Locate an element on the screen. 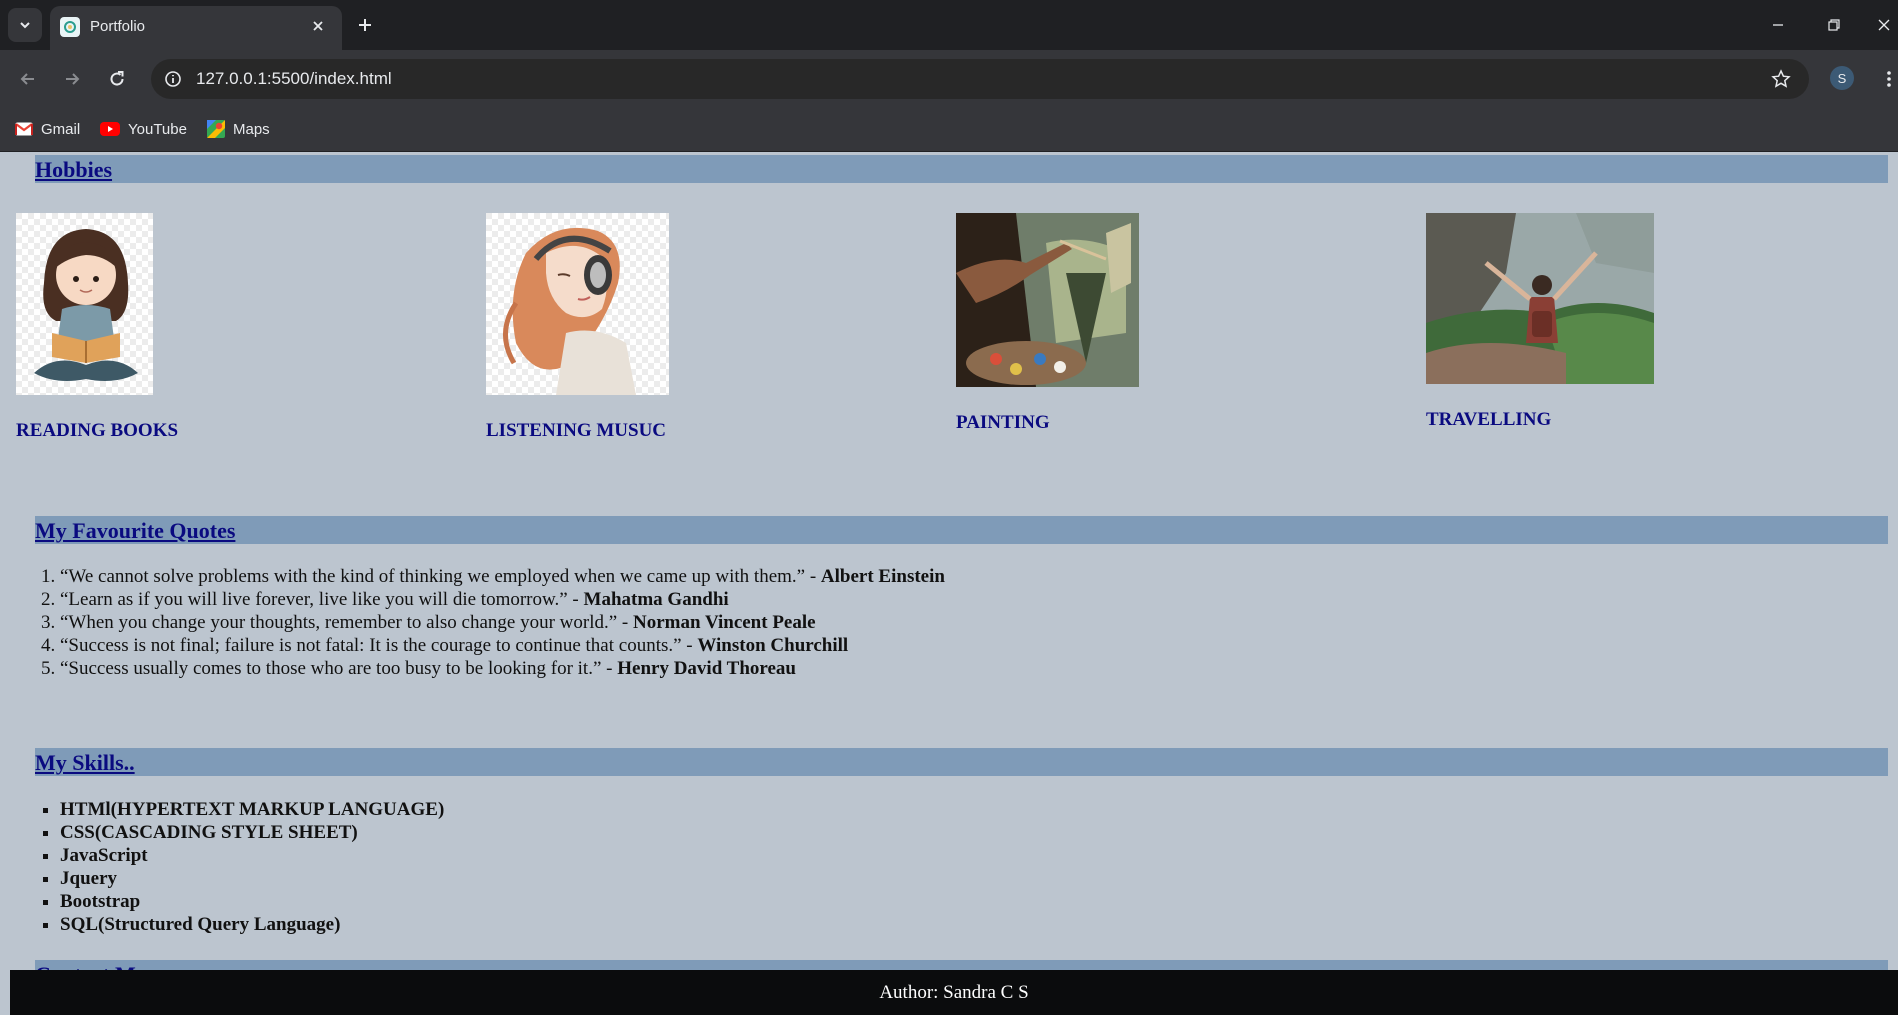 The width and height of the screenshot is (1898, 1015). close-window-button is located at coordinates (1884, 25).